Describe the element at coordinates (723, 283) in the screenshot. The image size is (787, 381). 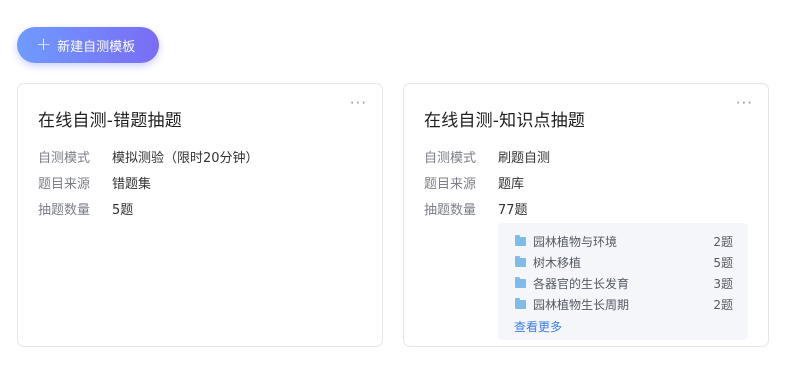
I see `knowledge-point-count: 3题` at that location.